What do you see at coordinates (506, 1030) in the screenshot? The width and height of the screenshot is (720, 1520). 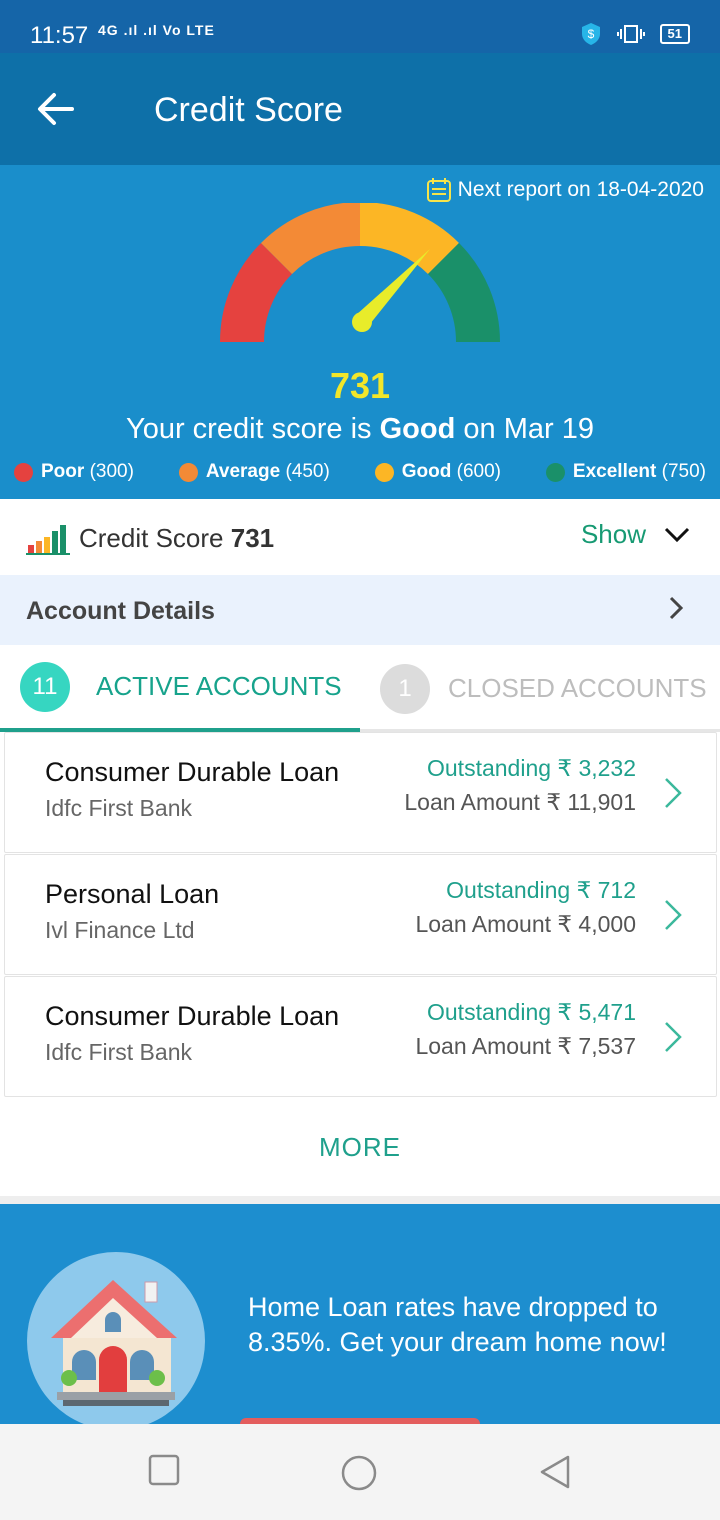 I see `loan-amounts: Outstanding ₹ 5,471 Loan Amount ₹ 7,537` at bounding box center [506, 1030].